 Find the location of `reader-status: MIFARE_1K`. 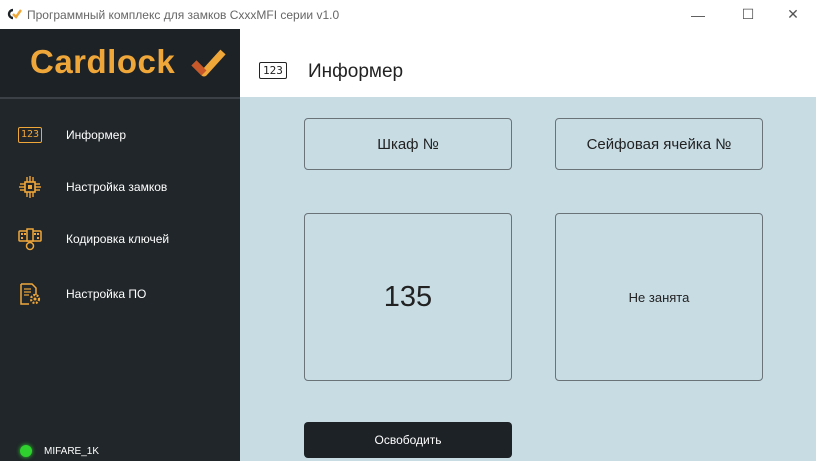

reader-status: MIFARE_1K is located at coordinates (59, 451).